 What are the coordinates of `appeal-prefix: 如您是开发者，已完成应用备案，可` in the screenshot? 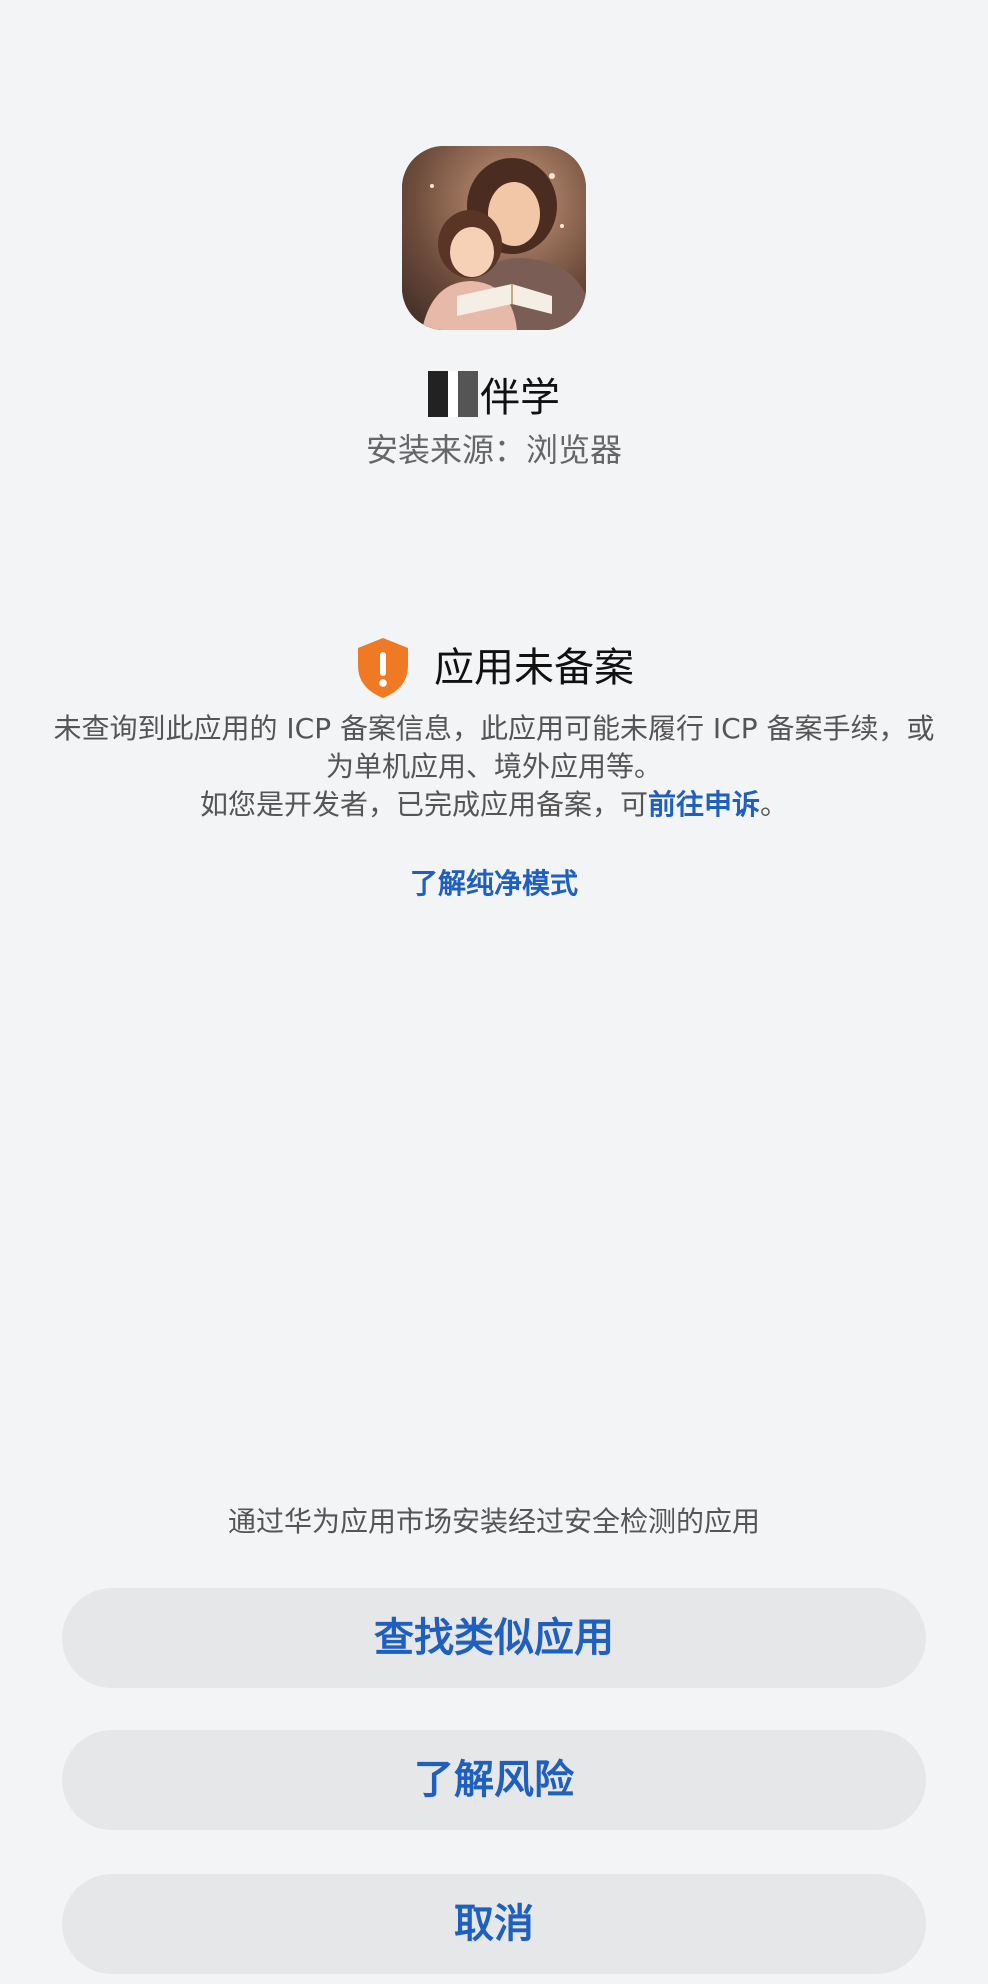 It's located at (423, 804).